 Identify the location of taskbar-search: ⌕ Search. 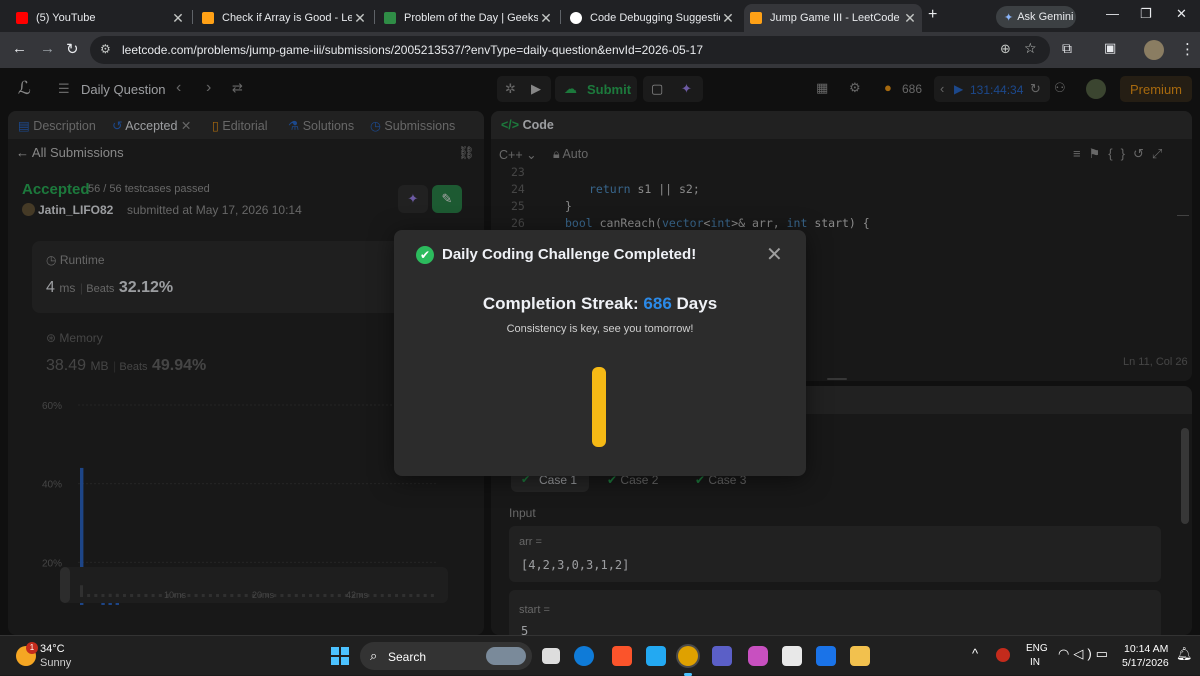
(446, 656).